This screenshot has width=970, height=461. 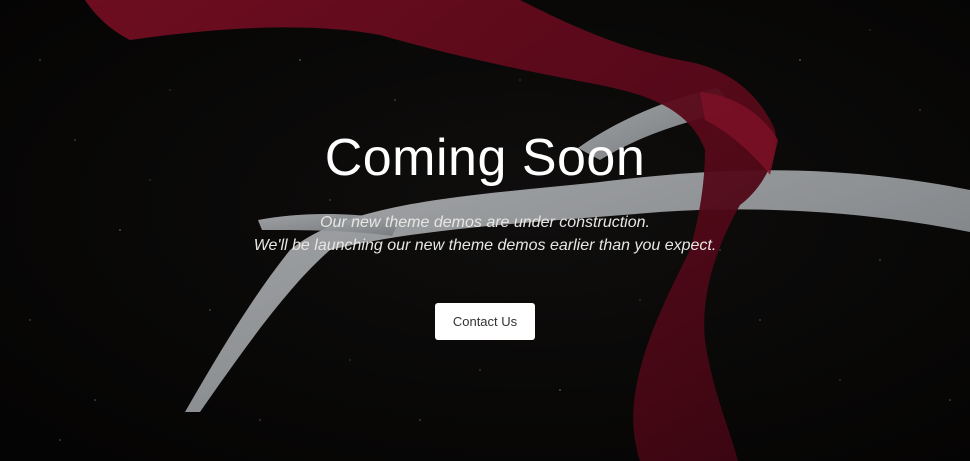 I want to click on contact-us-button: Contact Us, so click(x=485, y=321).